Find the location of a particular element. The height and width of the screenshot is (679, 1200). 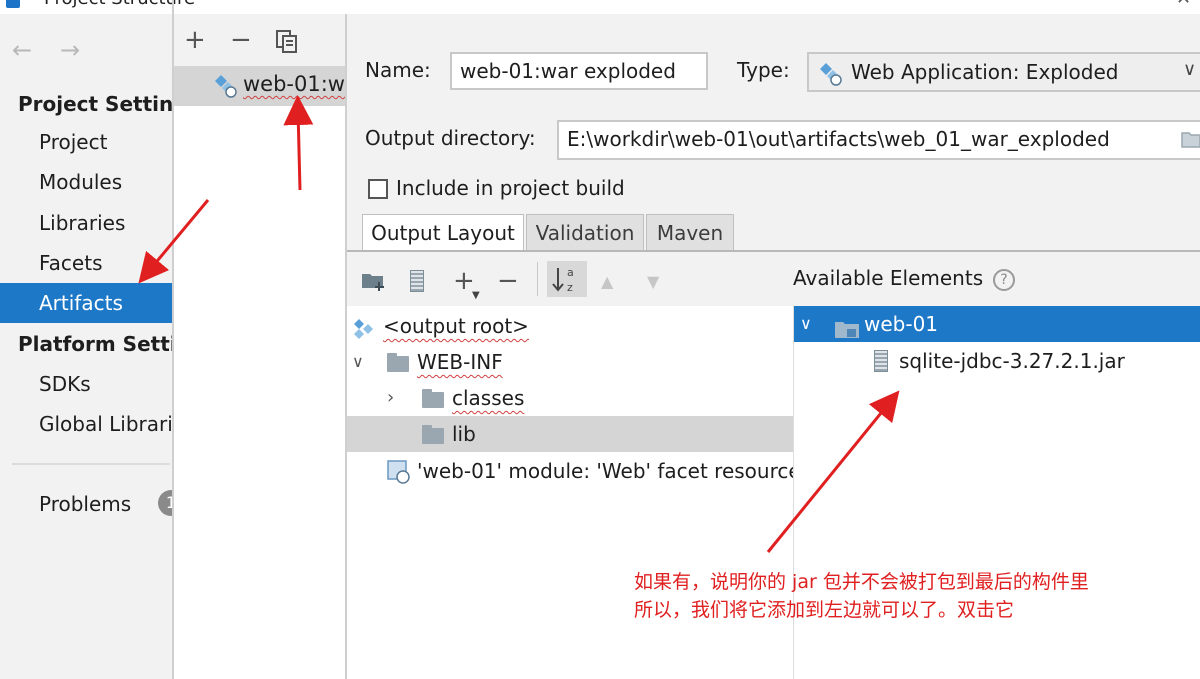

annotation-text-line1: 如果有，说明你的 jar 包并不会被打包到最后的构件里 is located at coordinates (861, 582).